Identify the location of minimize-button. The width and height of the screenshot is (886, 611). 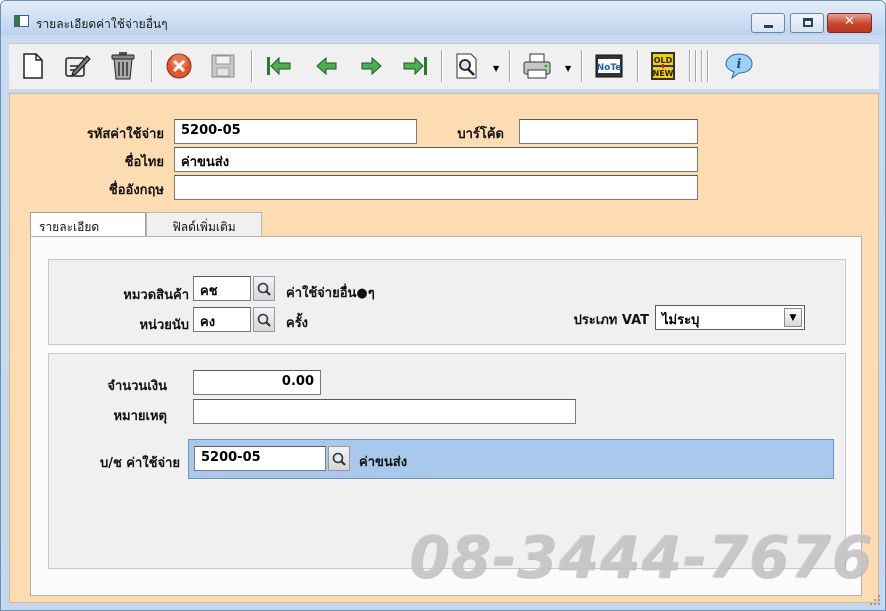
(768, 23).